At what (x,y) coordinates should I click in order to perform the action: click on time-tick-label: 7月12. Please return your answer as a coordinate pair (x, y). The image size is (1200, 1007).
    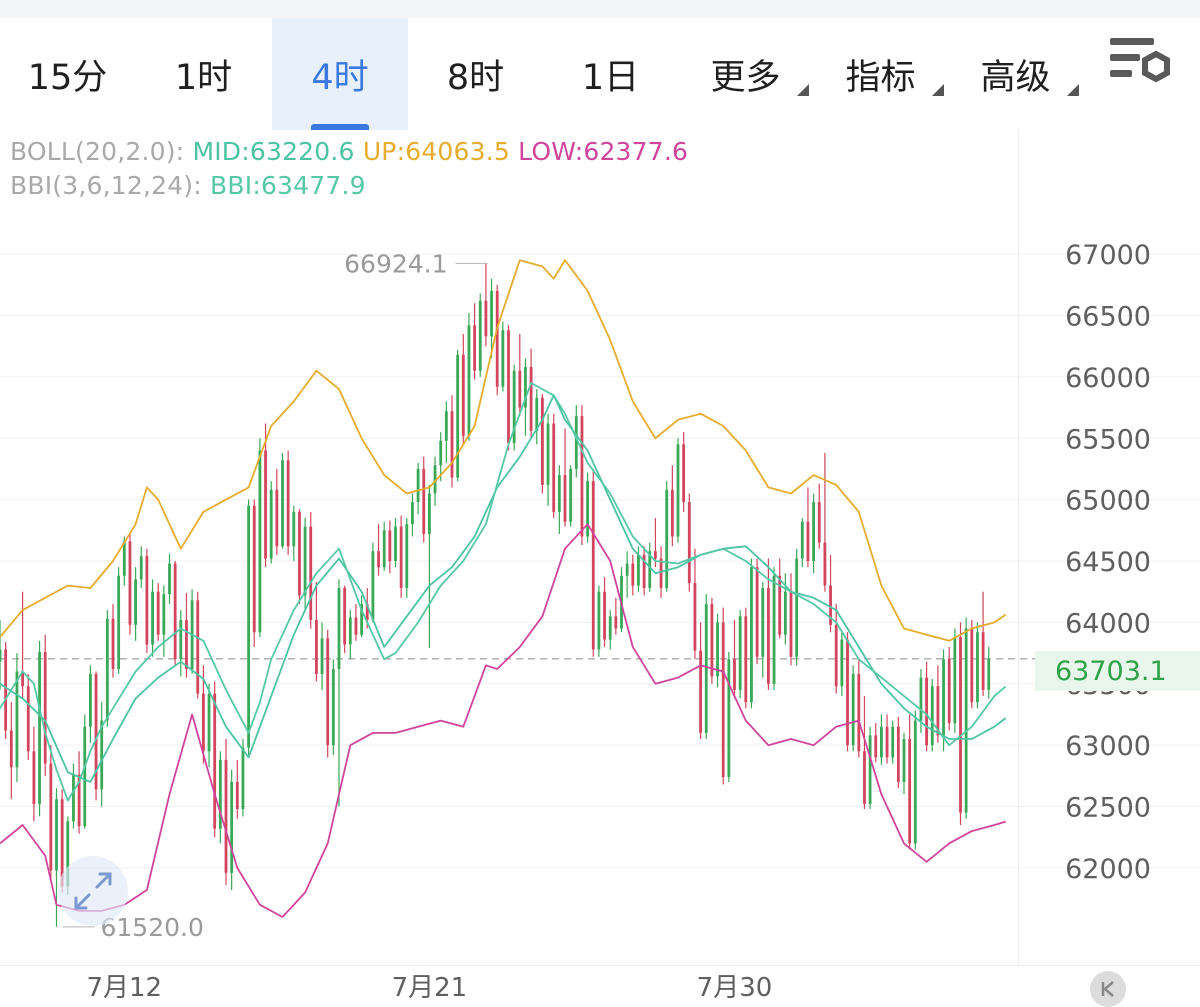
    Looking at the image, I should click on (124, 988).